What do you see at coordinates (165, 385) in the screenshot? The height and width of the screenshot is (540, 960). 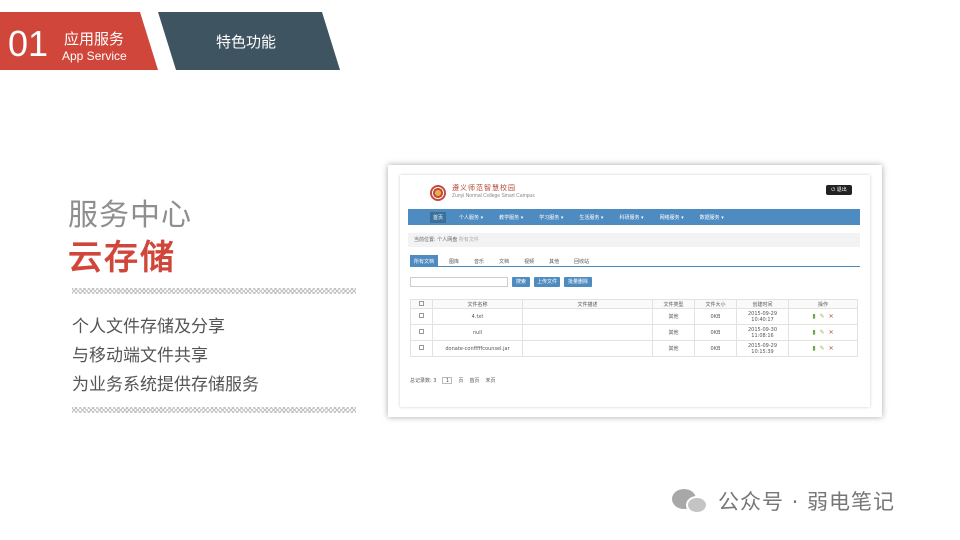 I see `feature-item: 为业务系统提供存储服务` at bounding box center [165, 385].